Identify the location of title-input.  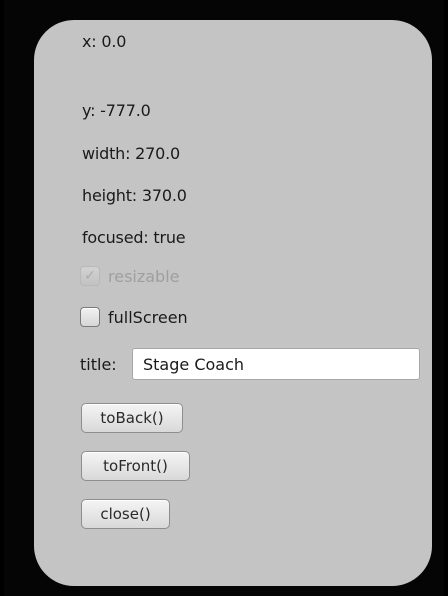
(276, 364).